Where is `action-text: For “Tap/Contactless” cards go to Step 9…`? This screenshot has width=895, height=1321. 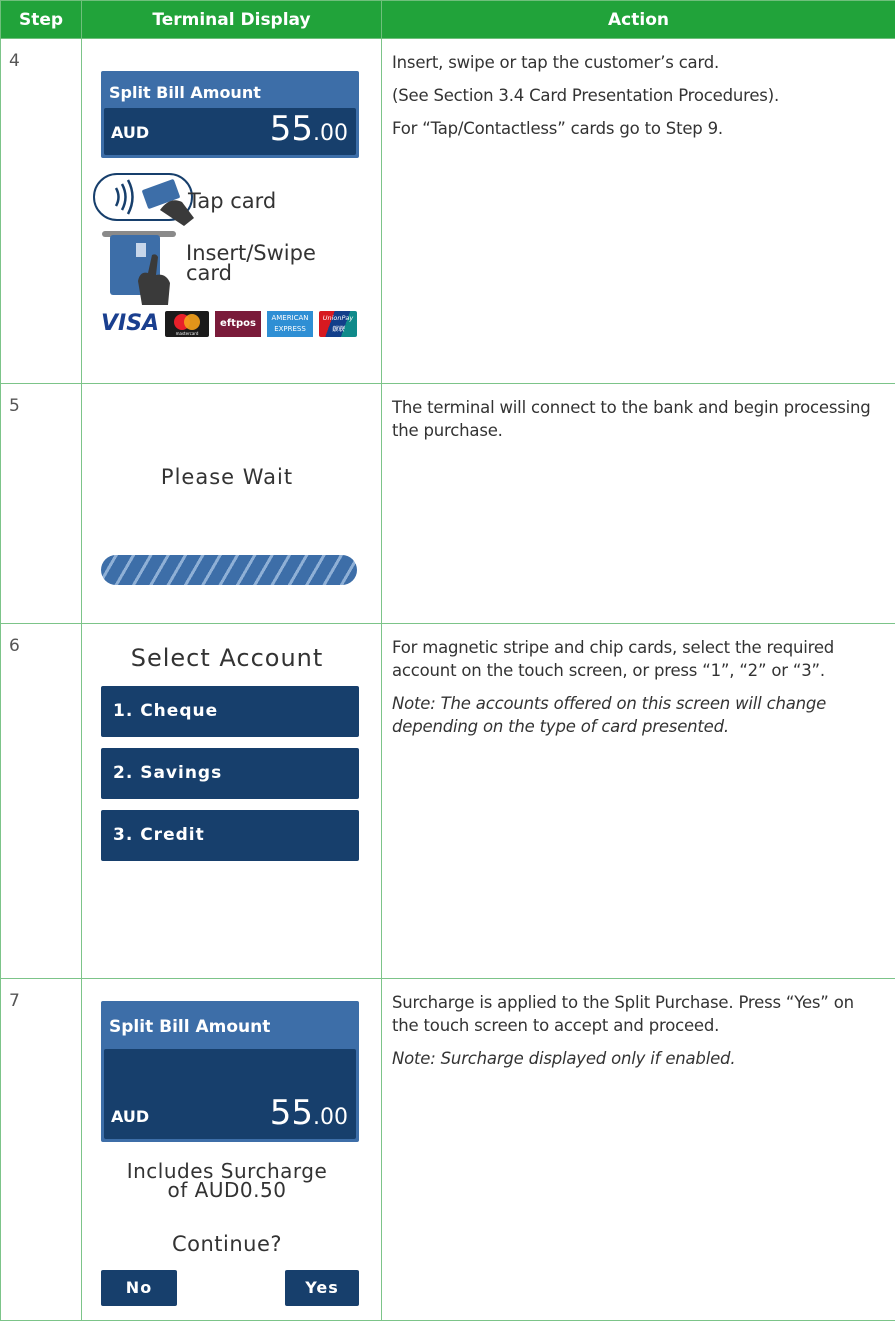
action-text: For “Tap/Contactless” cards go to Step 9… is located at coordinates (638, 128).